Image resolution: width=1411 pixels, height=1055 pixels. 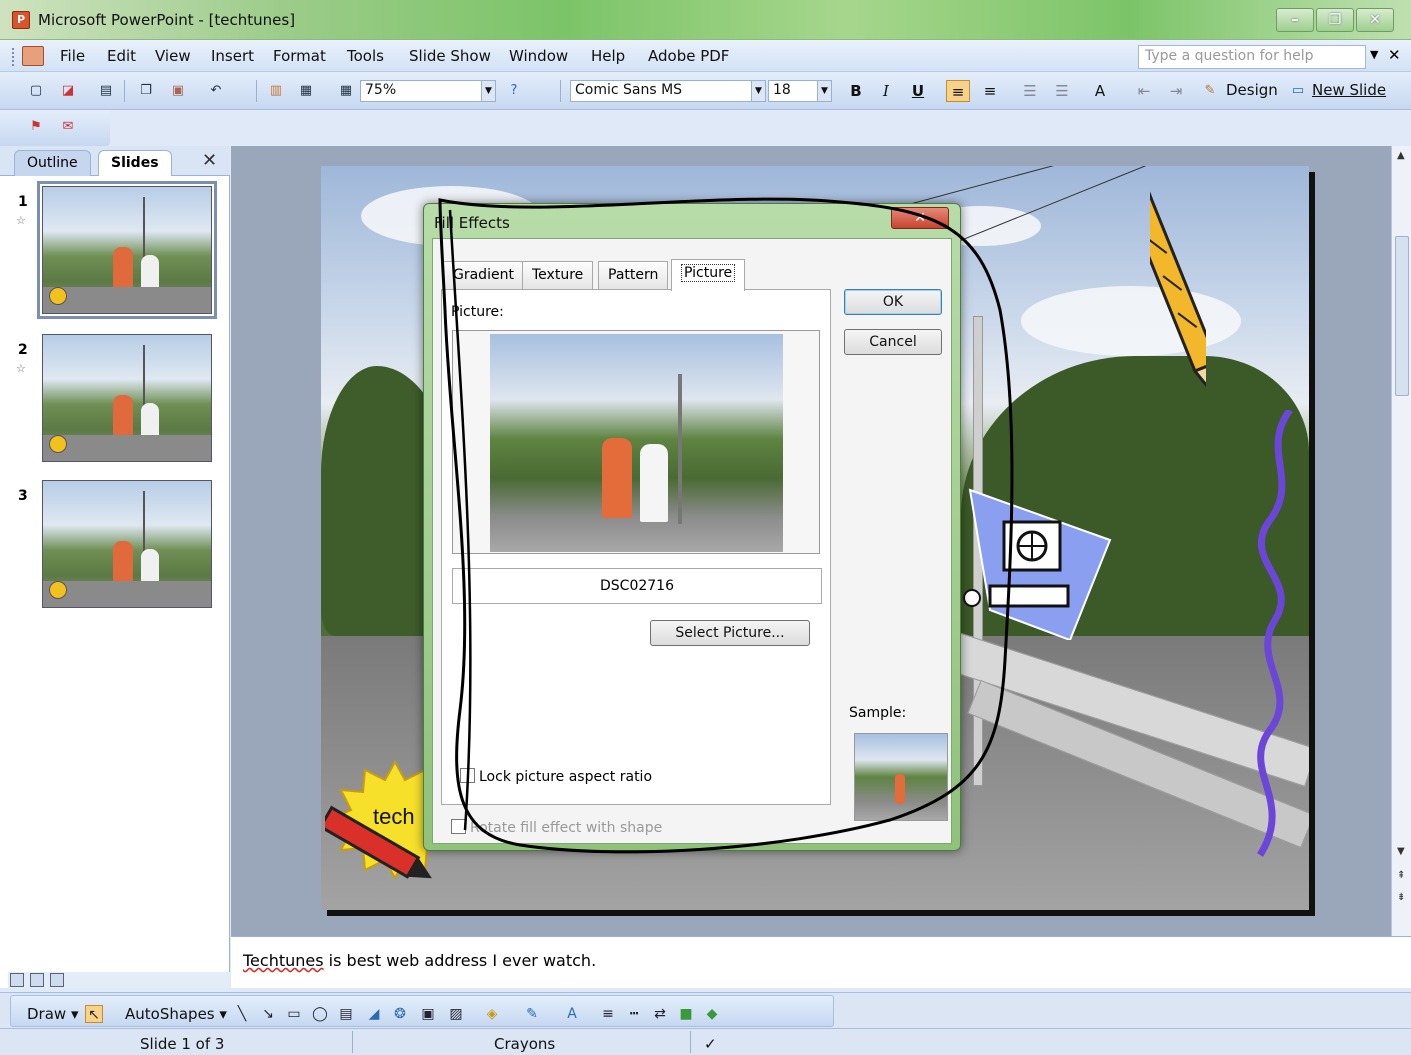 What do you see at coordinates (320, 1014) in the screenshot?
I see `oval-icon: ◯` at bounding box center [320, 1014].